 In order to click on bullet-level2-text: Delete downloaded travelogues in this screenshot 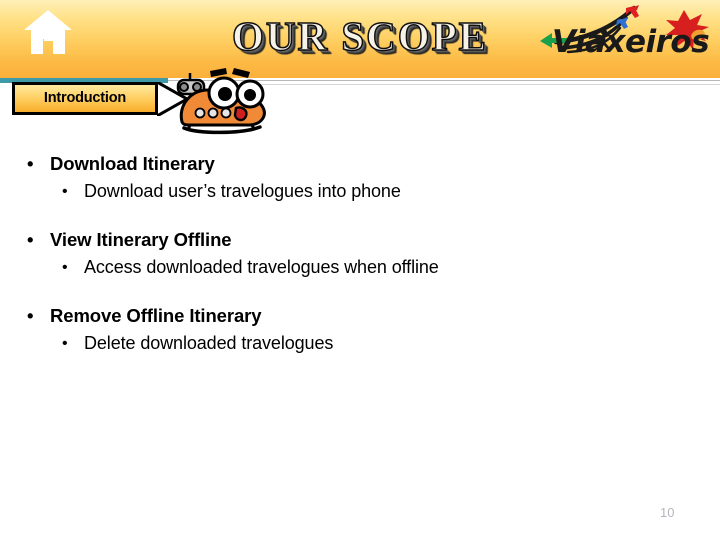, I will do `click(209, 343)`.